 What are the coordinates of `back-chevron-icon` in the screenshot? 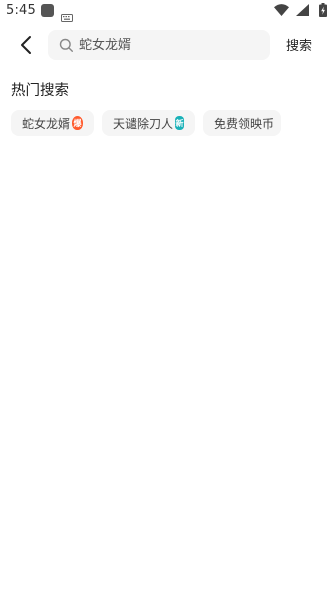 It's located at (26, 45).